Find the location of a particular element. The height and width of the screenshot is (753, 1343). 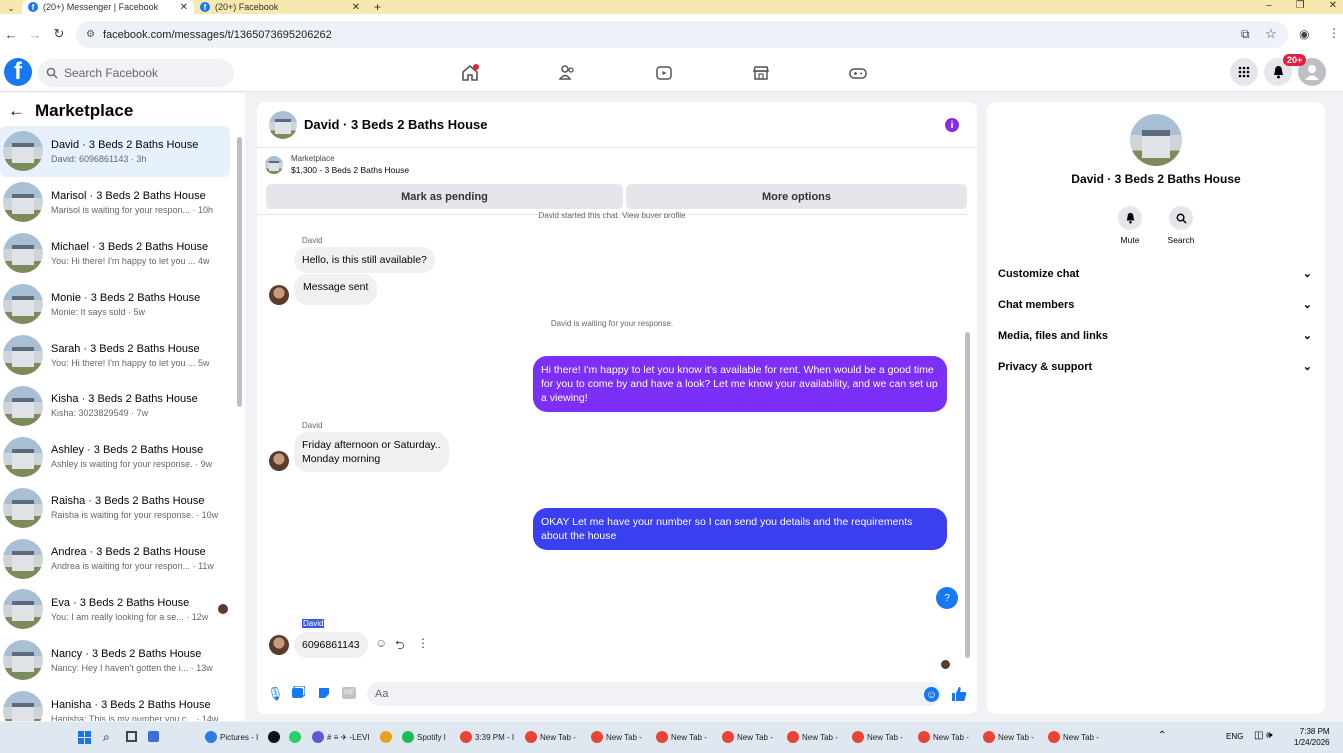

react-emoji-icon: ☺ is located at coordinates (381, 643).